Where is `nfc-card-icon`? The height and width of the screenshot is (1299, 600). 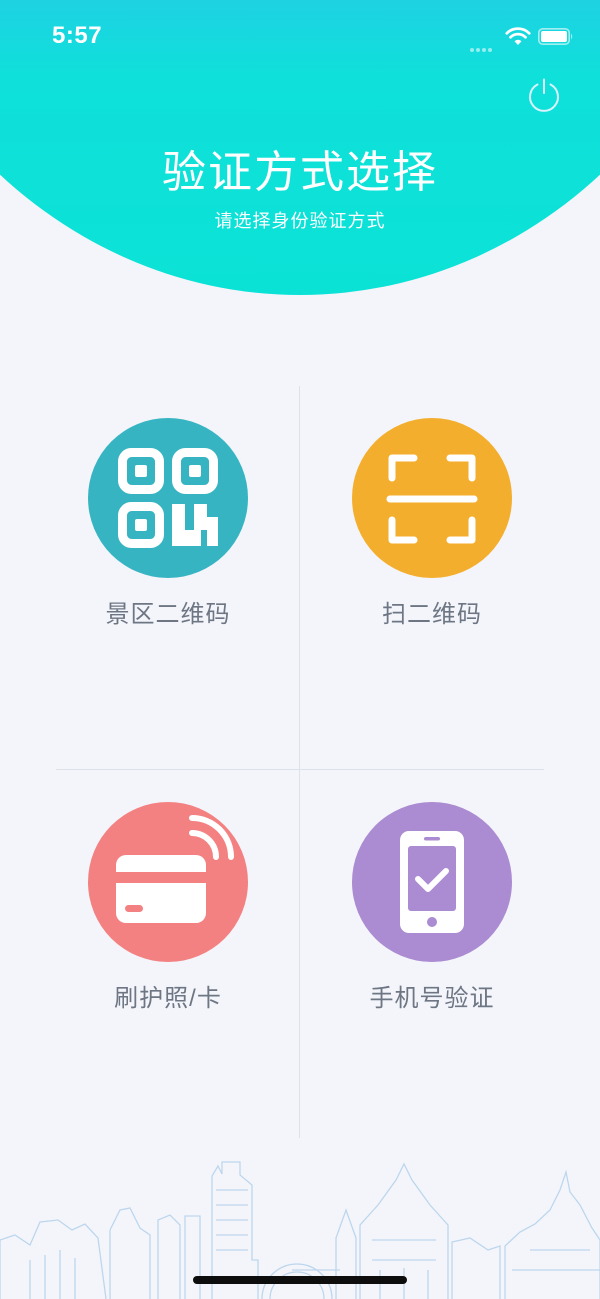 nfc-card-icon is located at coordinates (175, 869).